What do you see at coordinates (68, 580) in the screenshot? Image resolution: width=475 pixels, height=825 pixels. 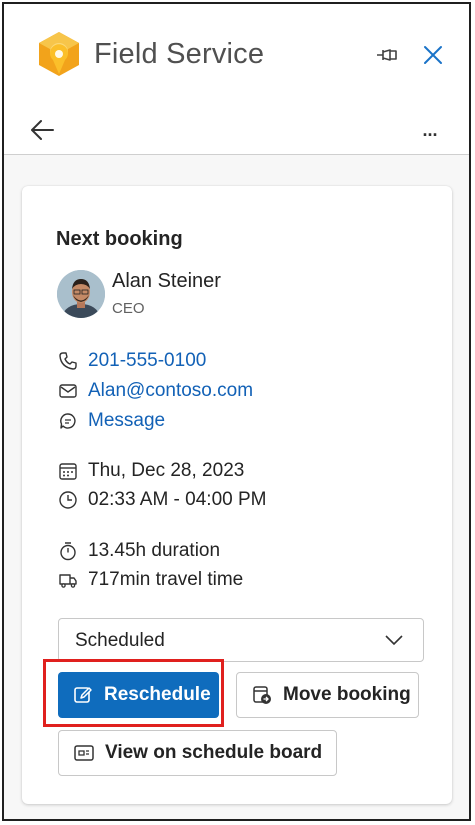 I see `truck-icon` at bounding box center [68, 580].